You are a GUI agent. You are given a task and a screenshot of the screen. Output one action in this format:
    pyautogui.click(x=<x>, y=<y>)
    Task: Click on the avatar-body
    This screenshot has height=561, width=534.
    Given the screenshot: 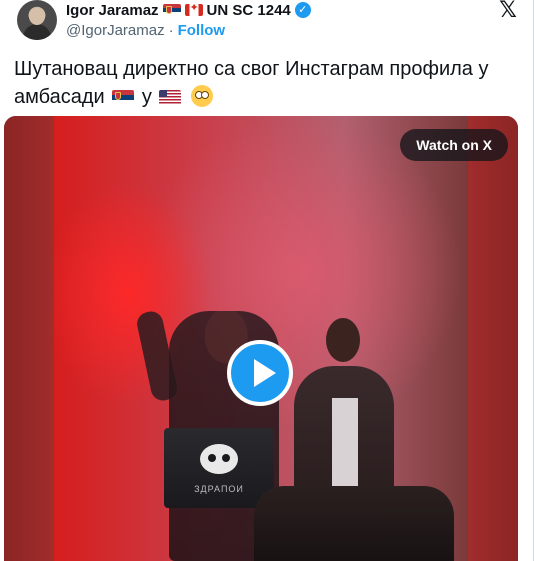 What is the action you would take?
    pyautogui.click(x=37, y=32)
    